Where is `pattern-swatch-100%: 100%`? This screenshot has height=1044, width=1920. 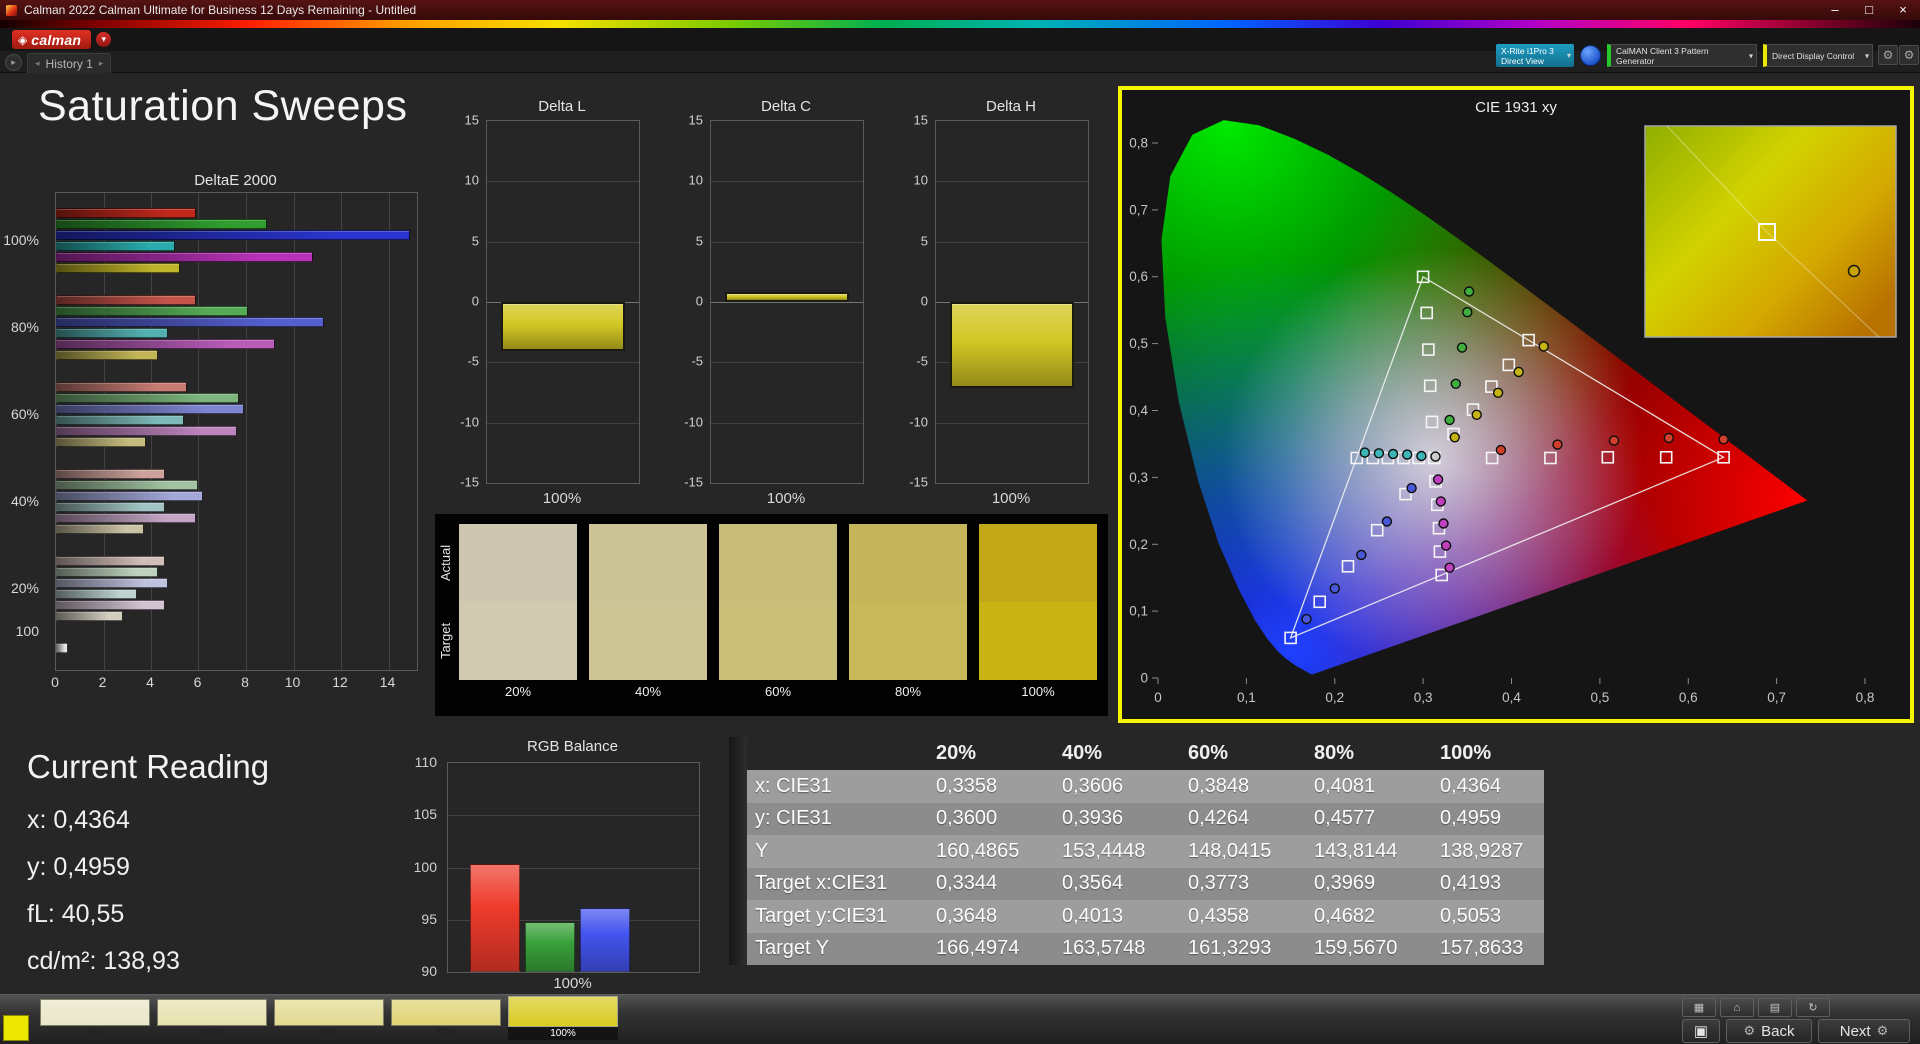
pattern-swatch-100%: 100% is located at coordinates (563, 1018).